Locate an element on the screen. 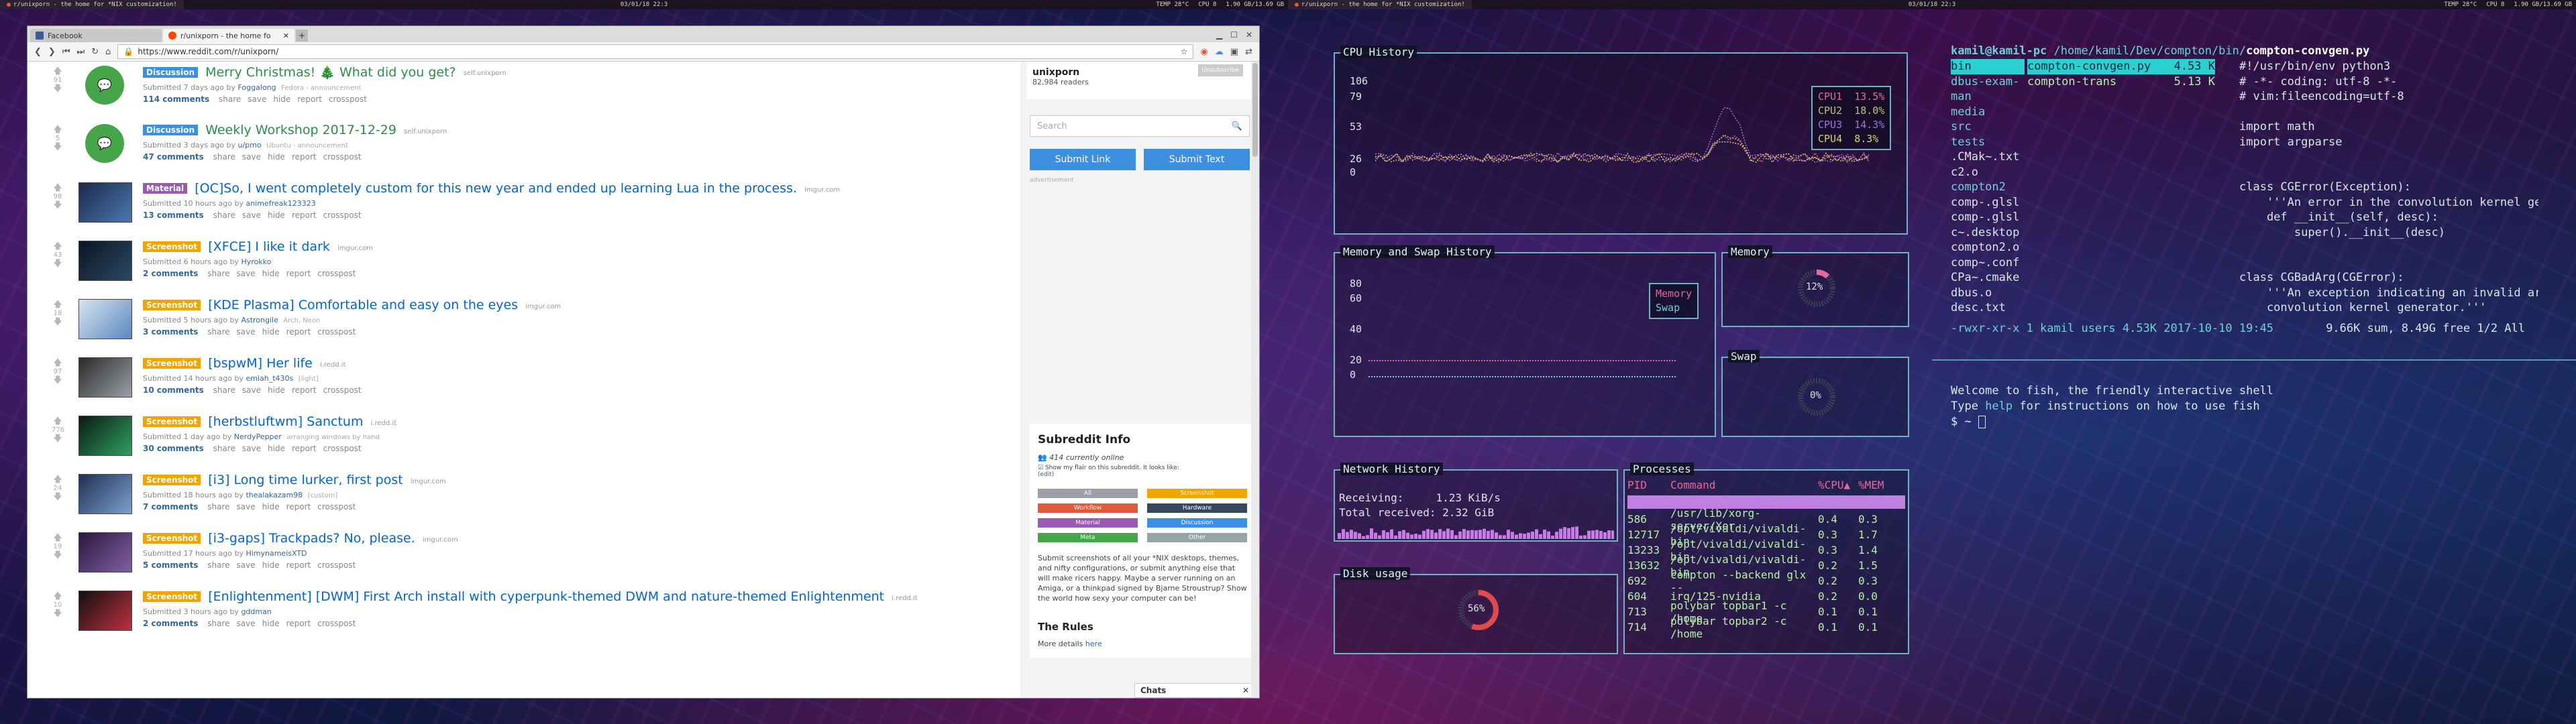 Image resolution: width=2576 pixels, height=724 pixels. ranger-entry: src is located at coordinates (1988, 127).